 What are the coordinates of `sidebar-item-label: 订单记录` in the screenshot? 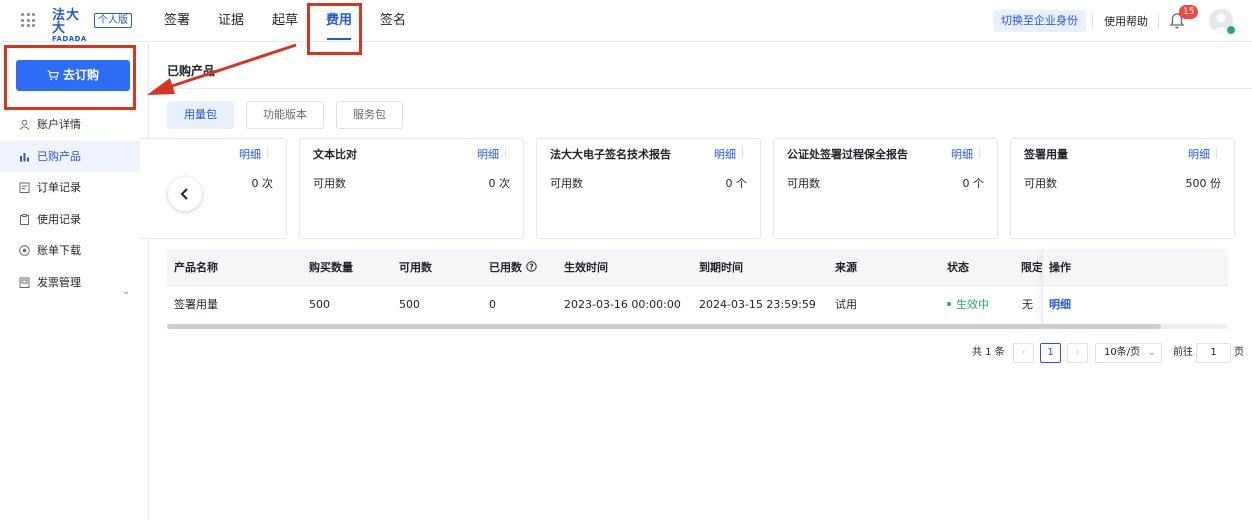 It's located at (59, 187).